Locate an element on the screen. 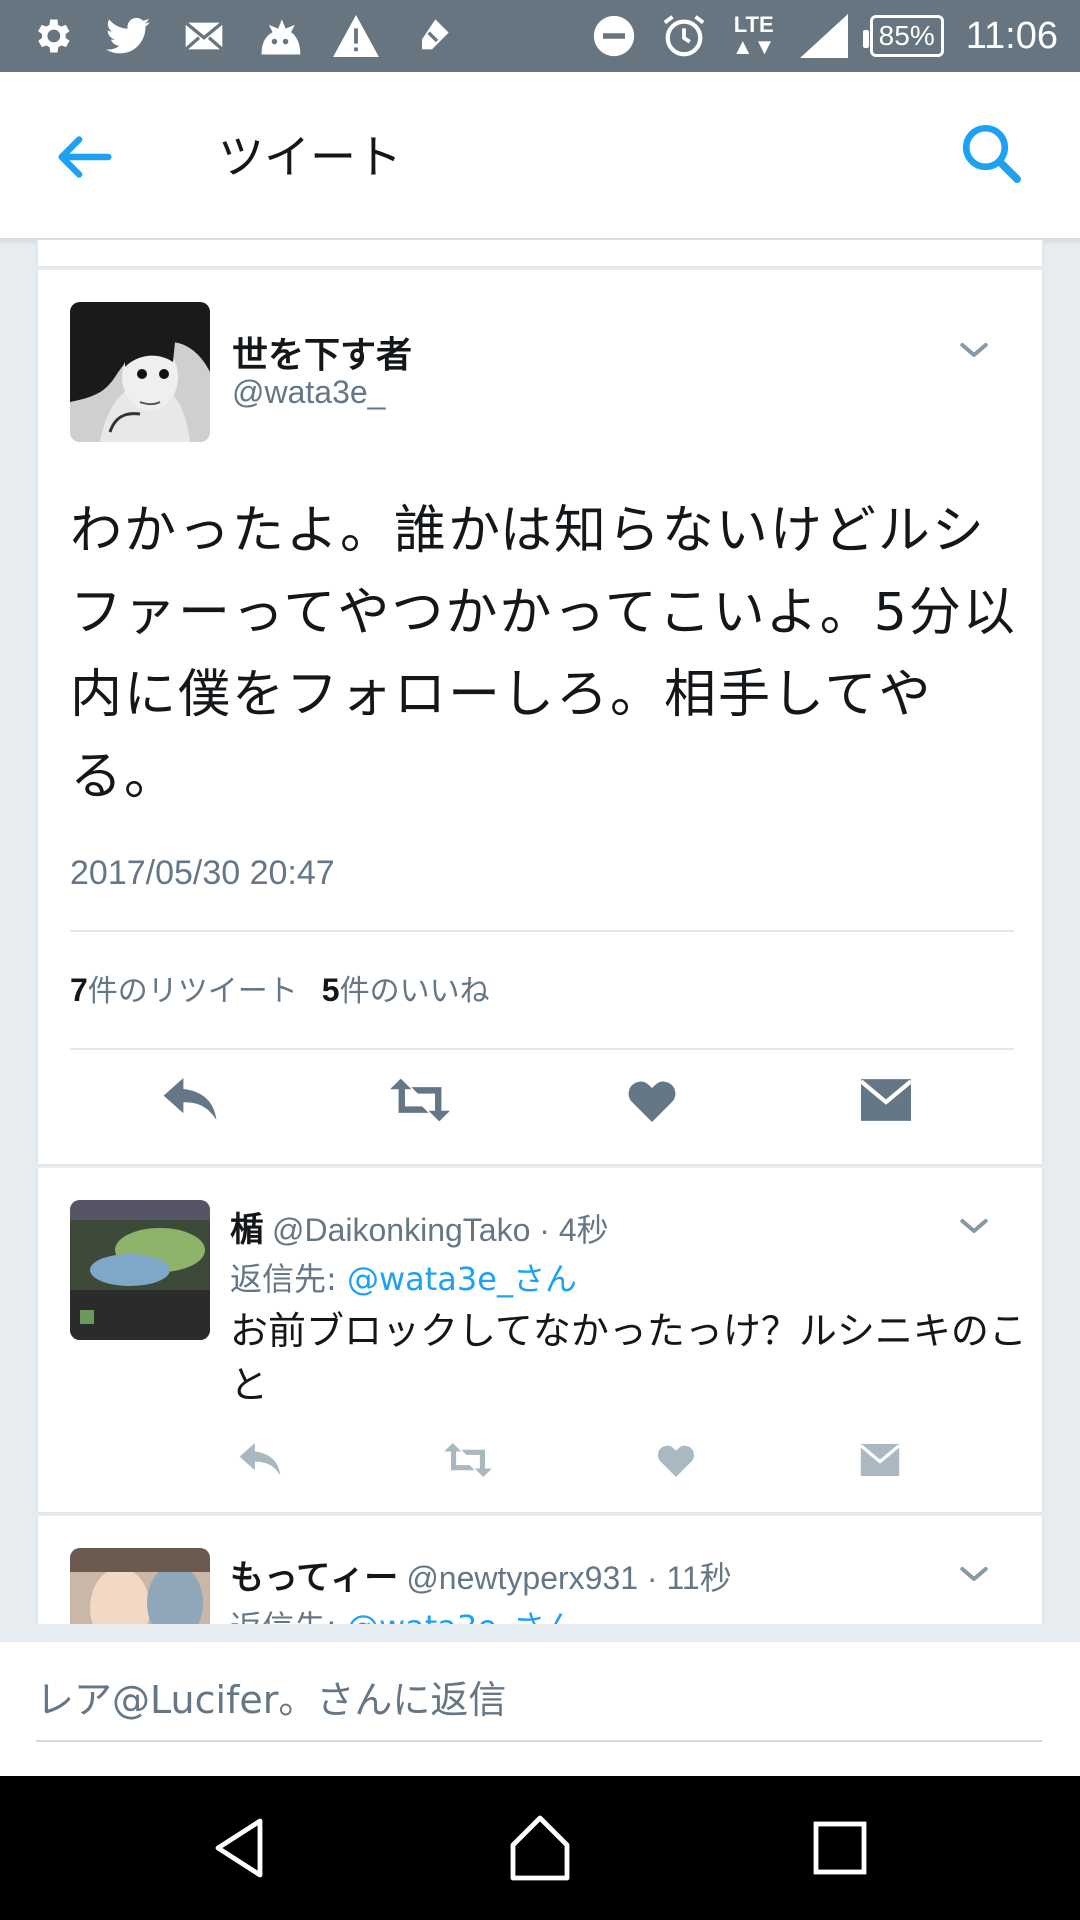 The image size is (1080, 1920). clock: 11:06 is located at coordinates (1011, 35).